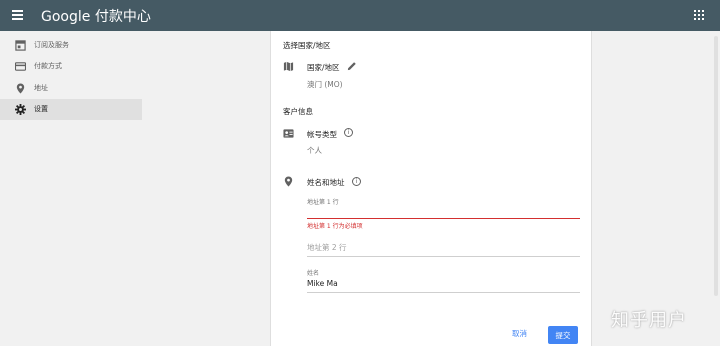 The width and height of the screenshot is (720, 346). Describe the element at coordinates (41, 109) in the screenshot. I see `sidebar-item-label: 设置` at that location.